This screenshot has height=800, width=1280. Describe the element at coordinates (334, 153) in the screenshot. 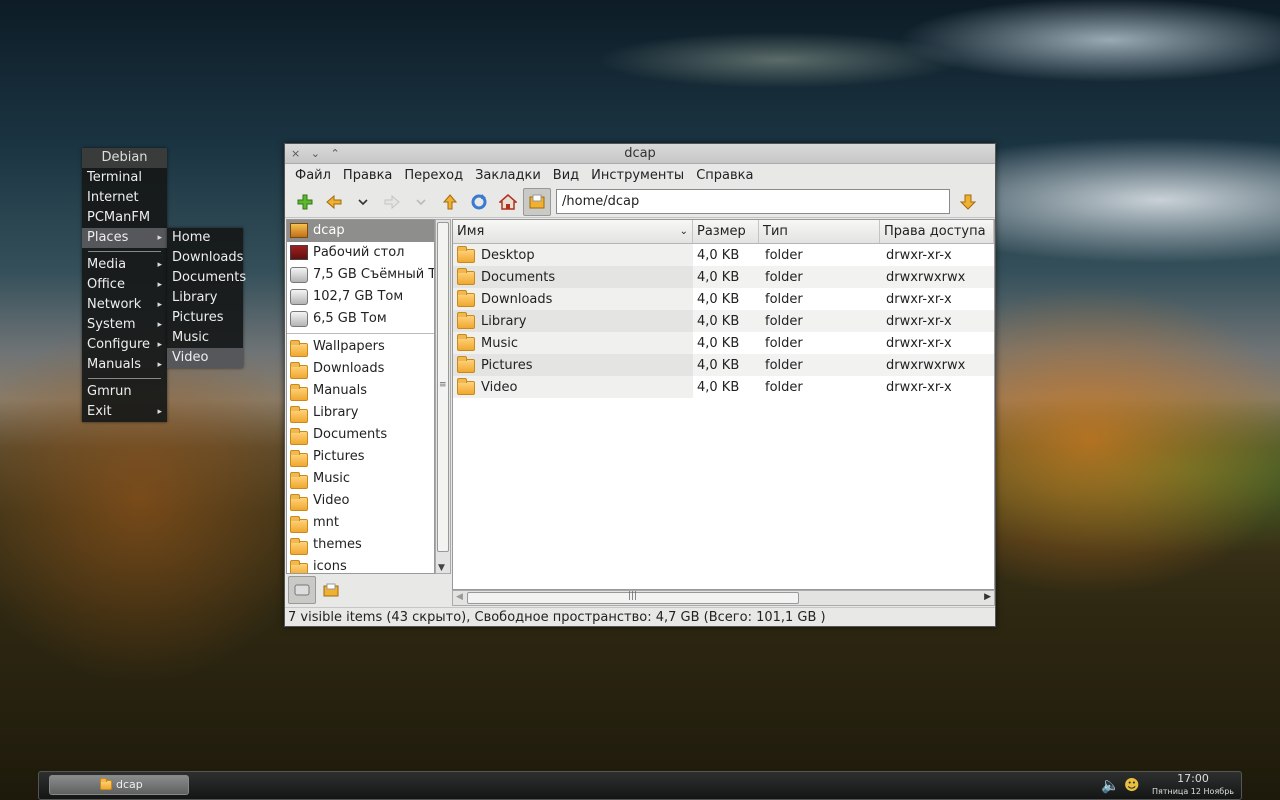

I see `maximize-icon: ⌃` at that location.